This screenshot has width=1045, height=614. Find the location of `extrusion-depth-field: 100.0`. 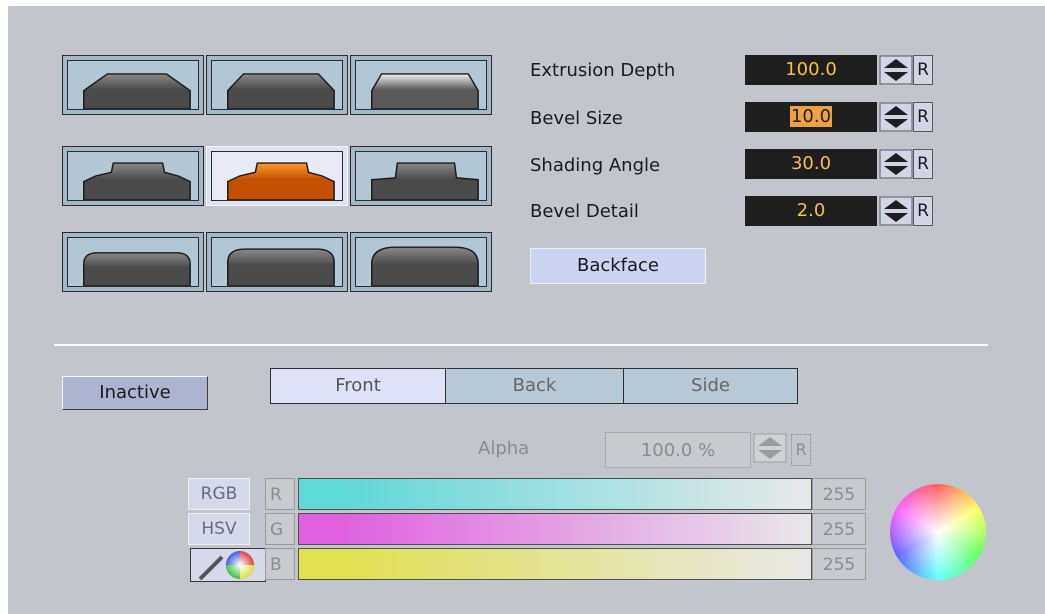

extrusion-depth-field: 100.0 is located at coordinates (811, 70).